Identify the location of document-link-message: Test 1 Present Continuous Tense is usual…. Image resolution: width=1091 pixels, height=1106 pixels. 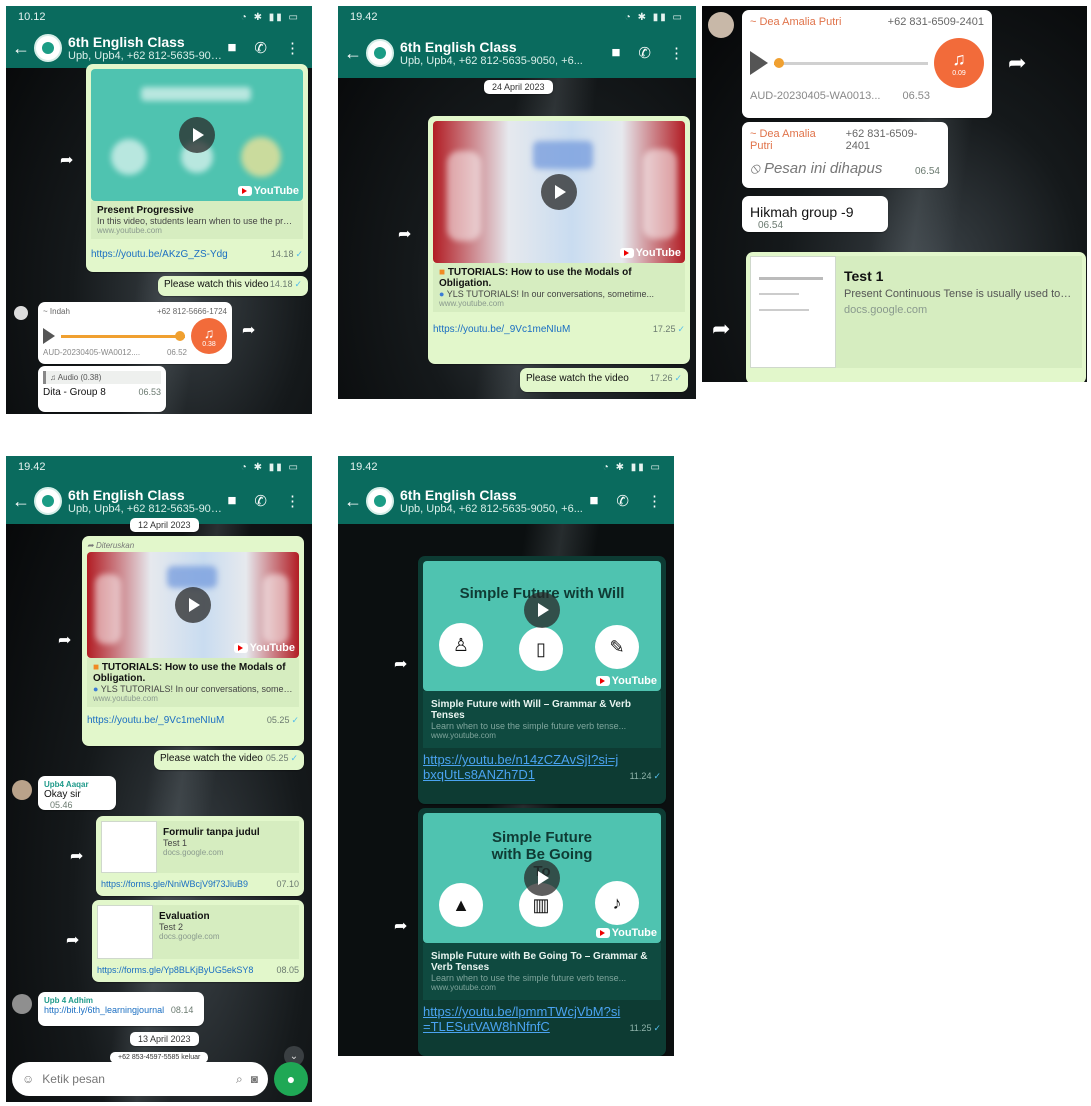
(916, 317).